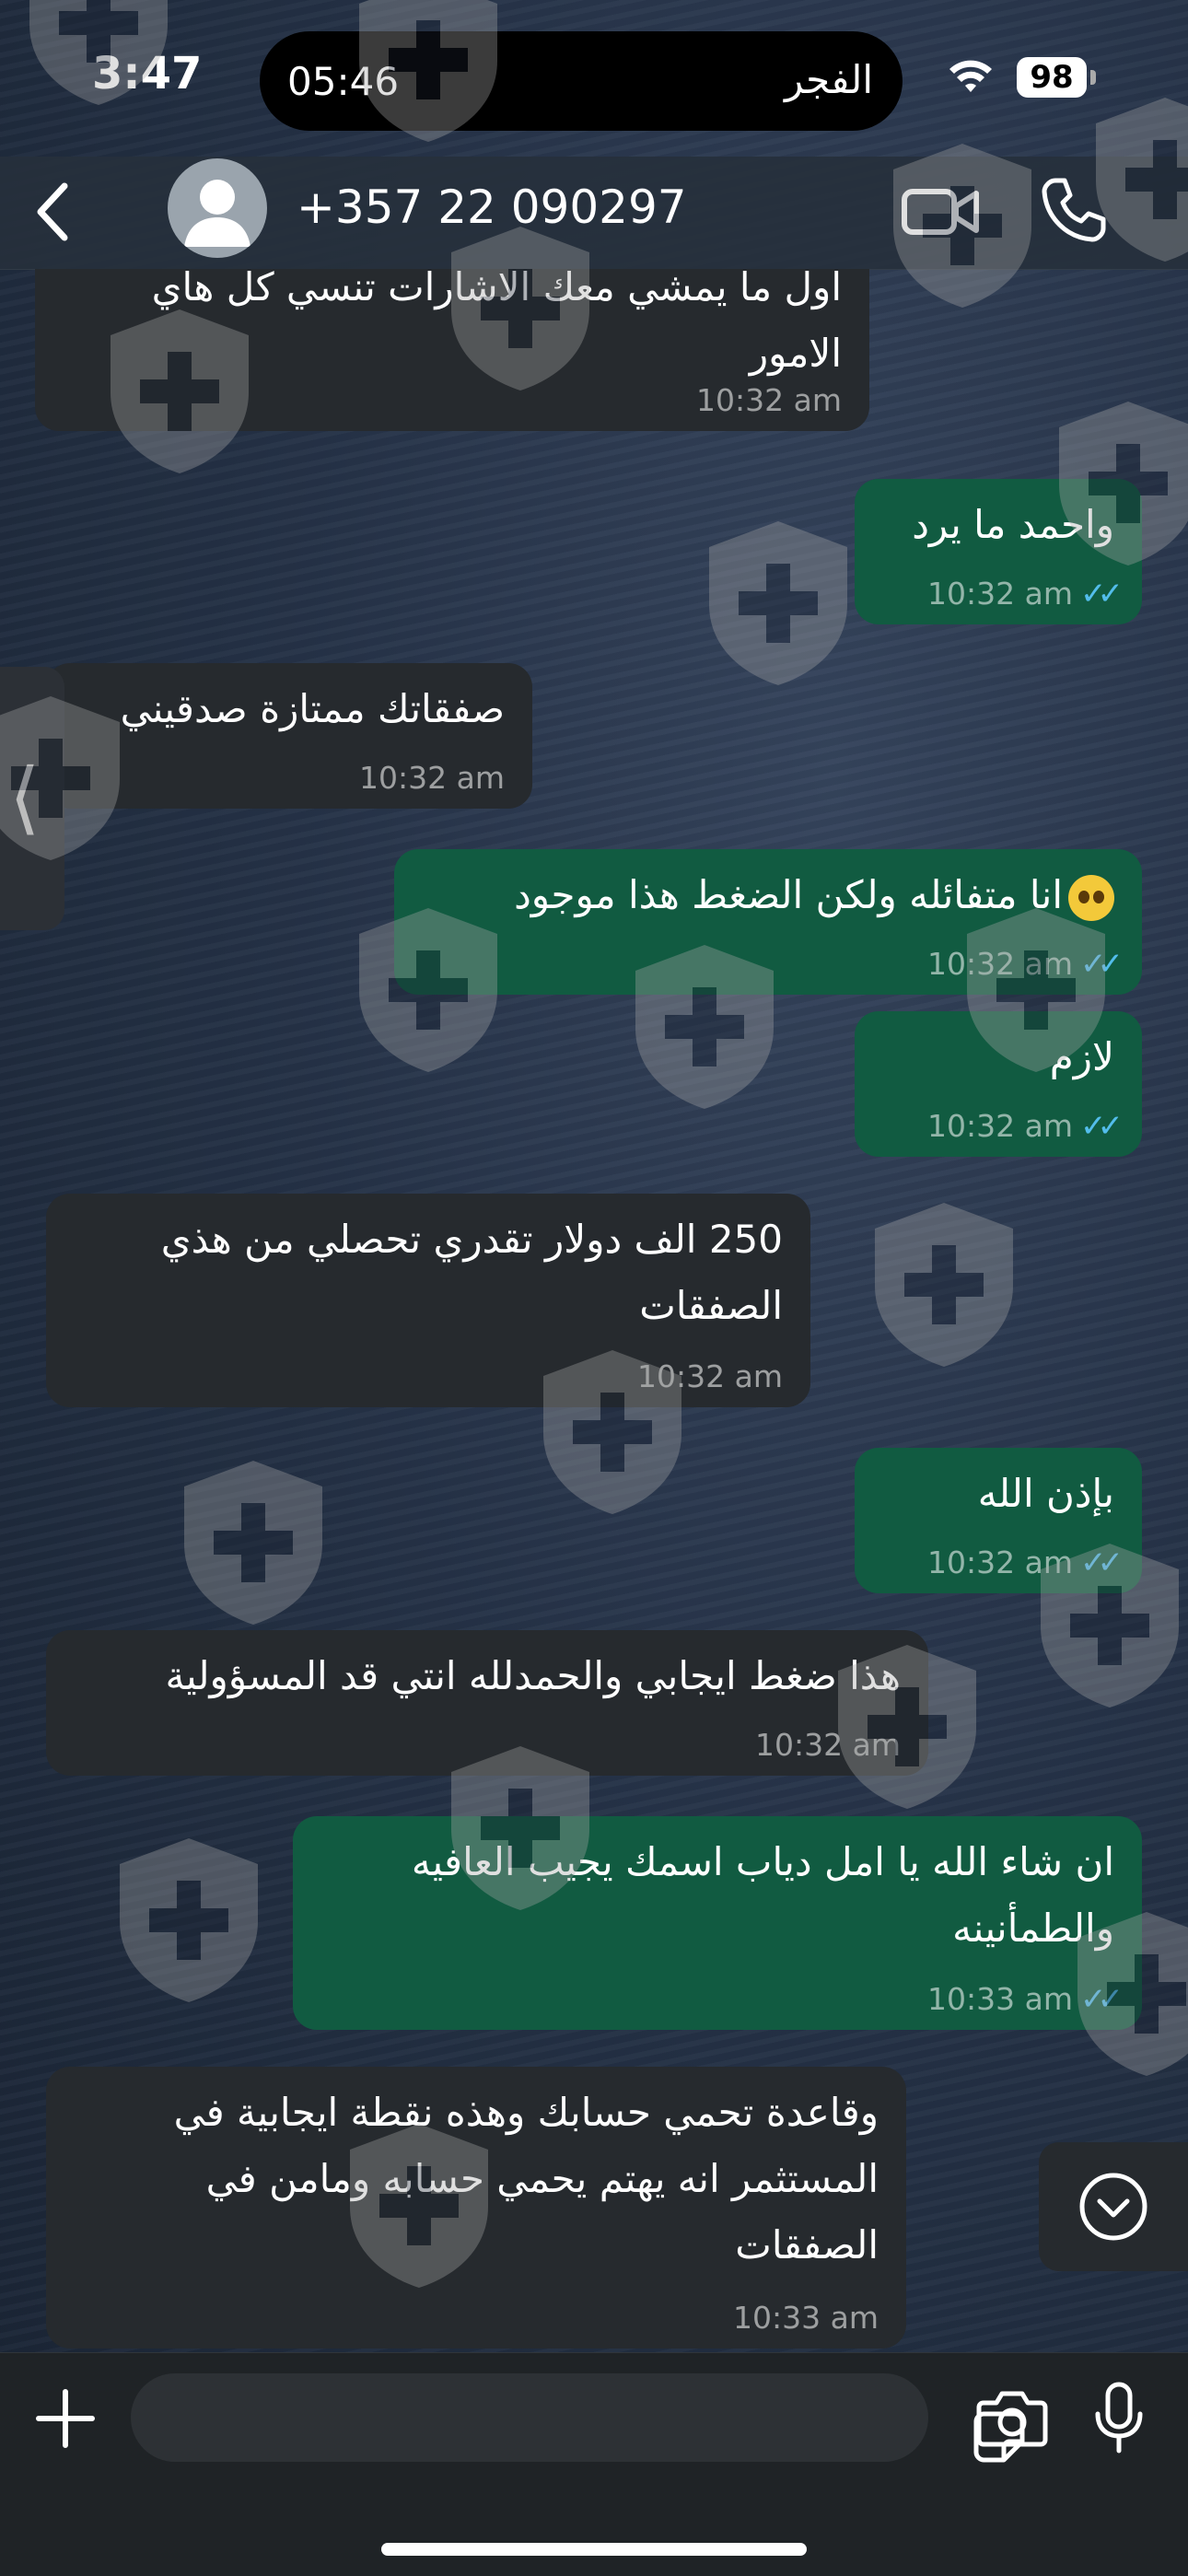 The image size is (1188, 2576). Describe the element at coordinates (217, 213) in the screenshot. I see `avatar-placeholder-icon` at that location.